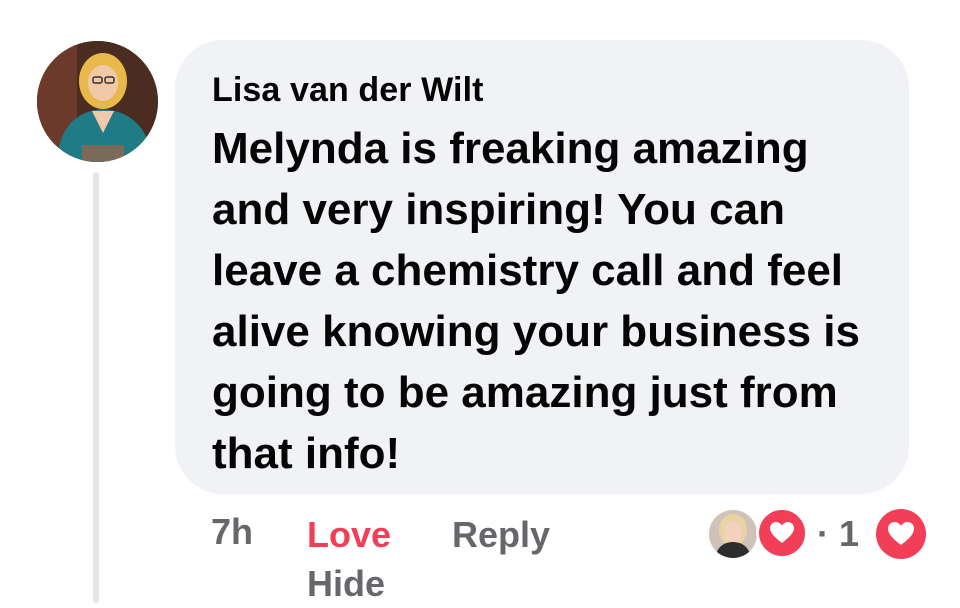 The image size is (960, 608). Describe the element at coordinates (782, 533) in the screenshot. I see `heart-reaction-icon` at that location.